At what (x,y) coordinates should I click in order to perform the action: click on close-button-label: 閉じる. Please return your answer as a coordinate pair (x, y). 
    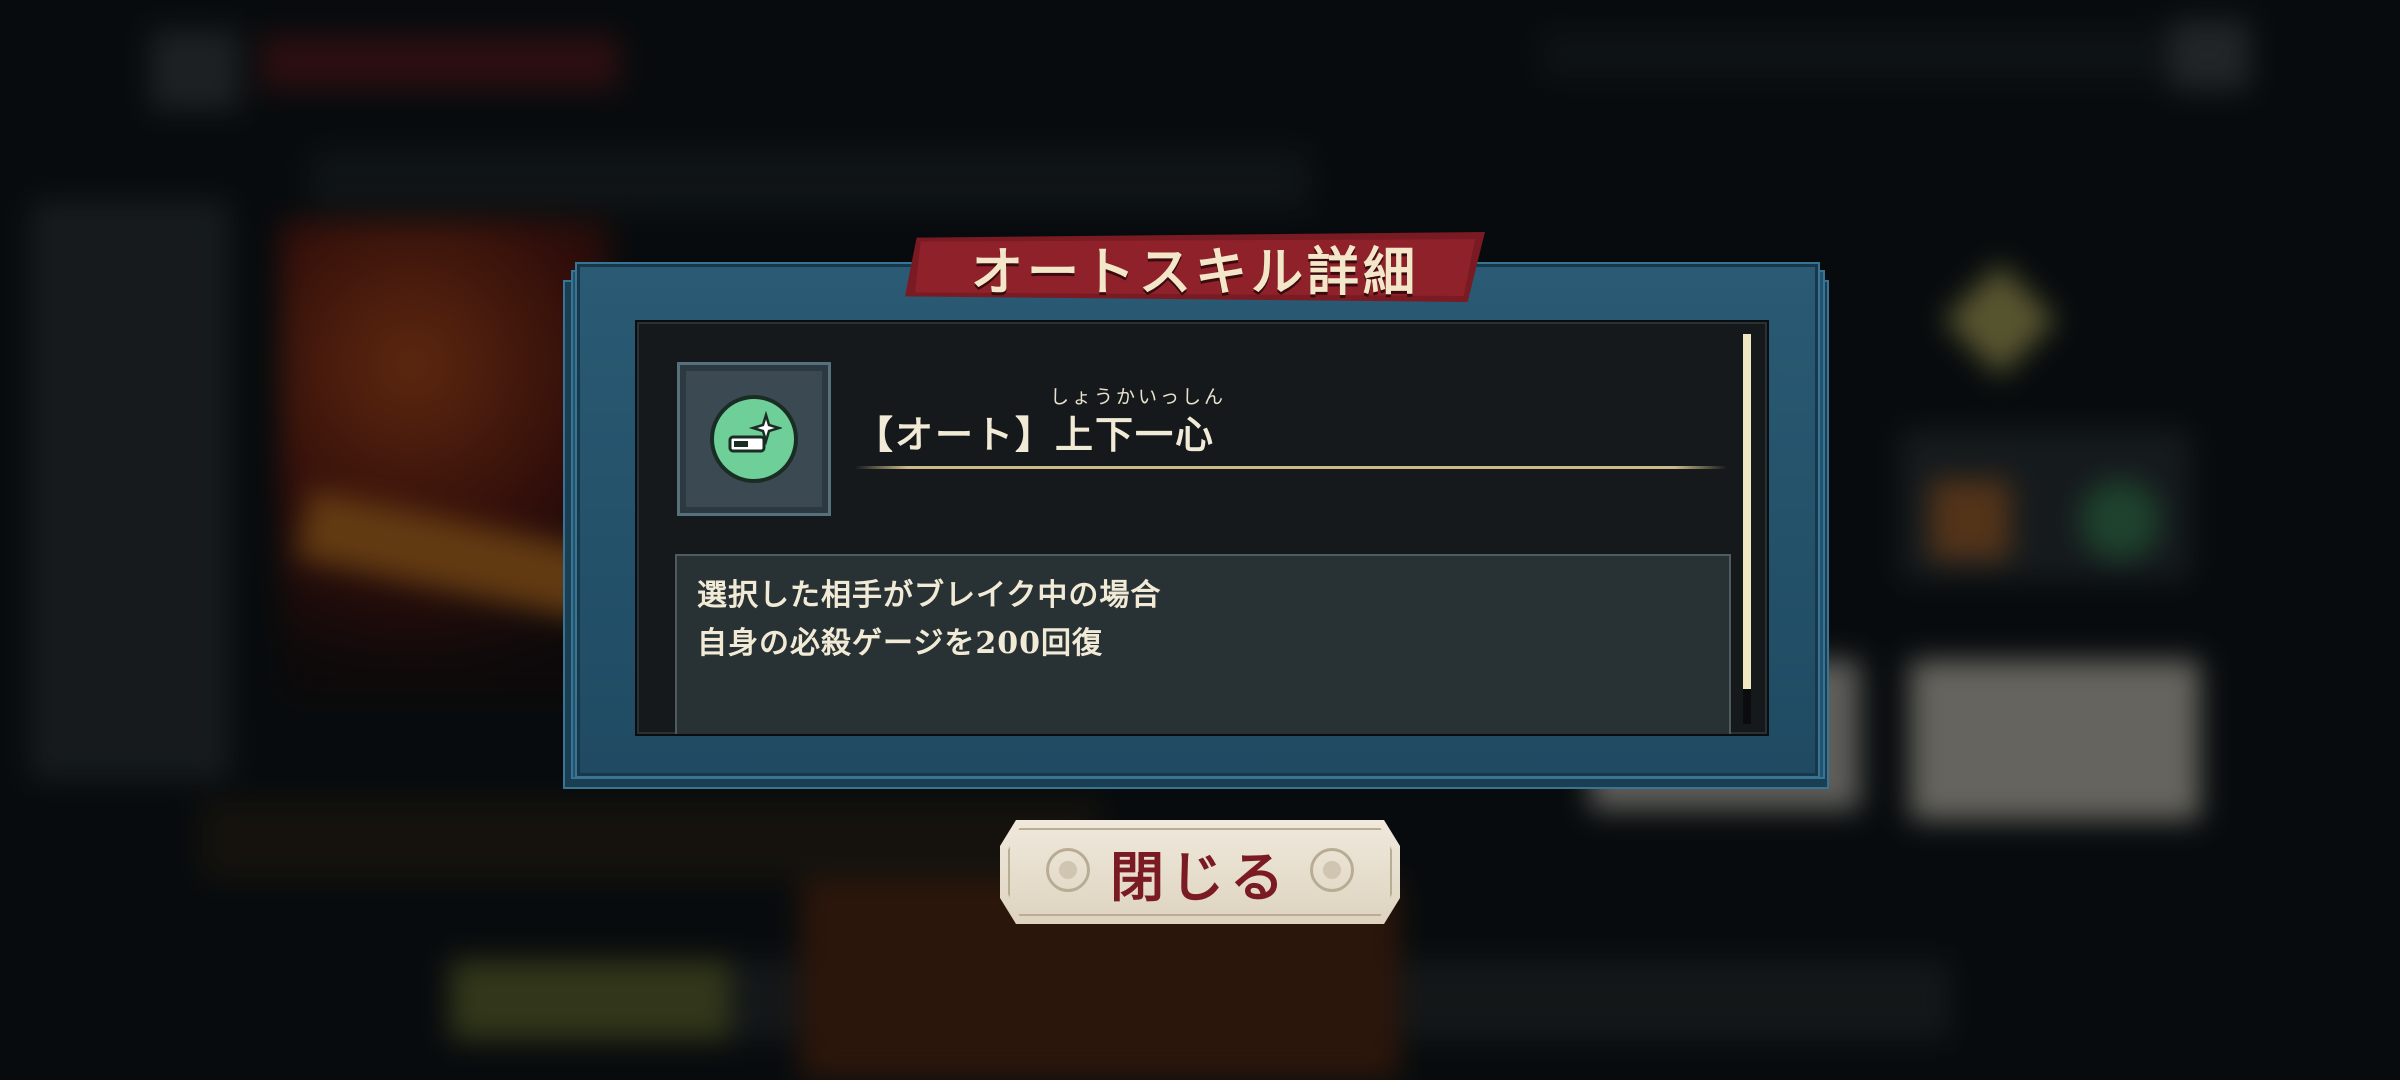
    Looking at the image, I should click on (1200, 876).